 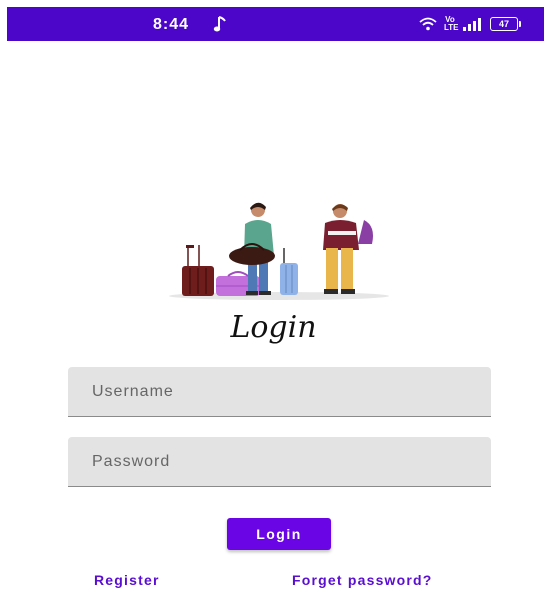 I want to click on forget-password-link: Forget password?, so click(x=362, y=580).